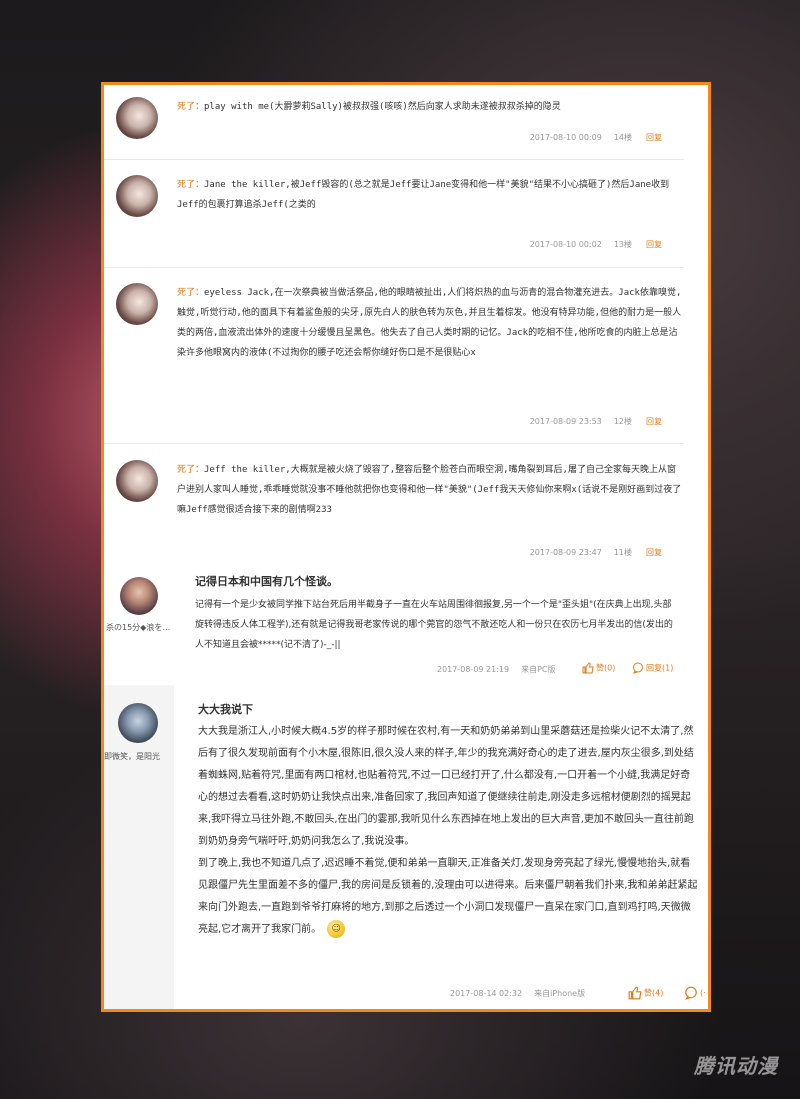 The width and height of the screenshot is (800, 1099). What do you see at coordinates (736, 1066) in the screenshot?
I see `watermark-logo: 腾讯动漫` at bounding box center [736, 1066].